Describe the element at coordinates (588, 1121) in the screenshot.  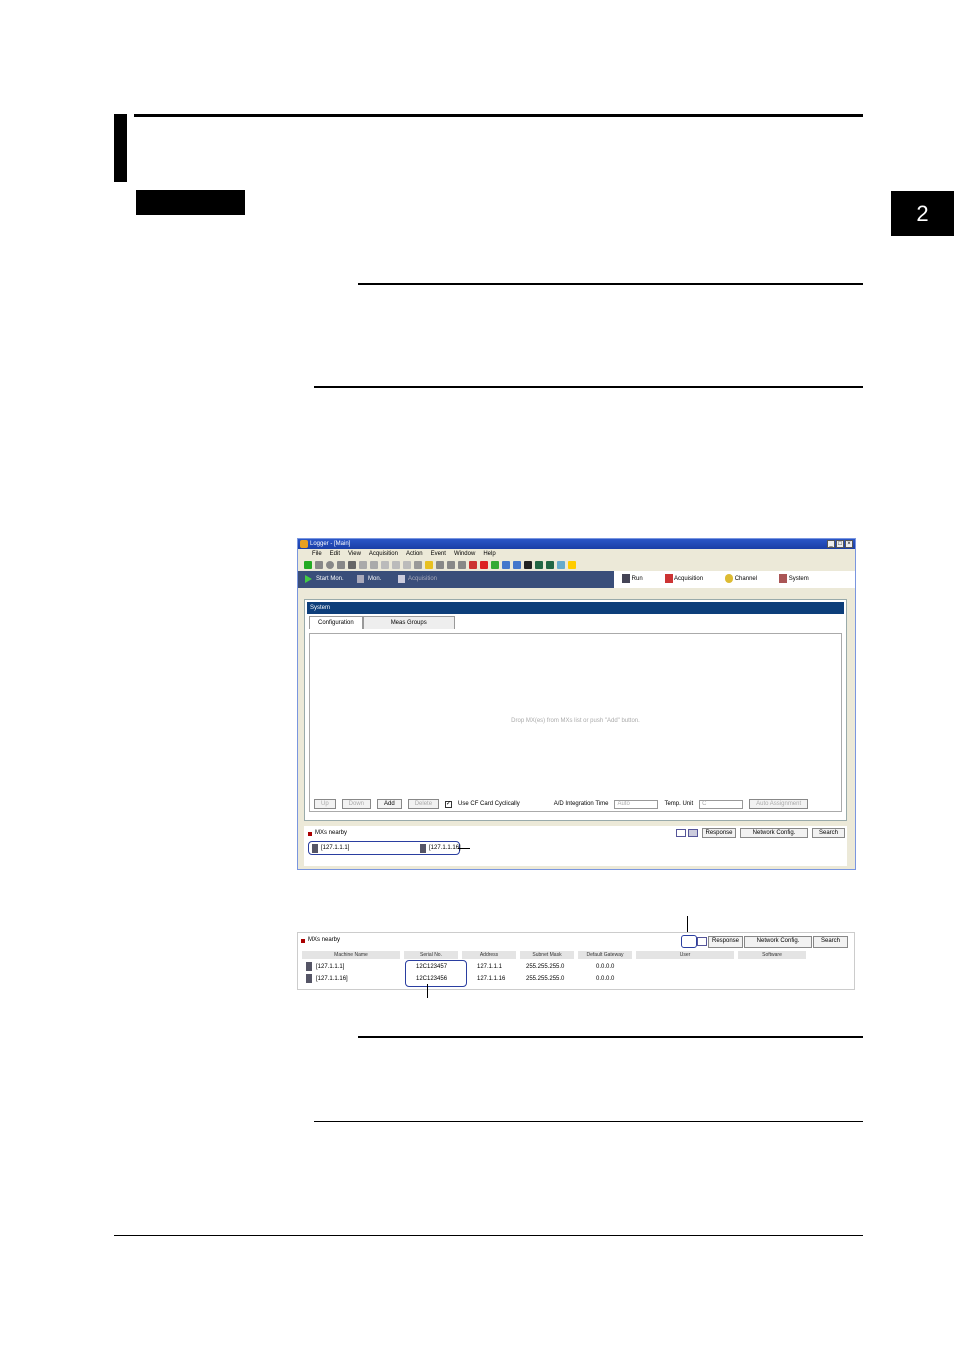
I see `note2-rule-bottom` at that location.